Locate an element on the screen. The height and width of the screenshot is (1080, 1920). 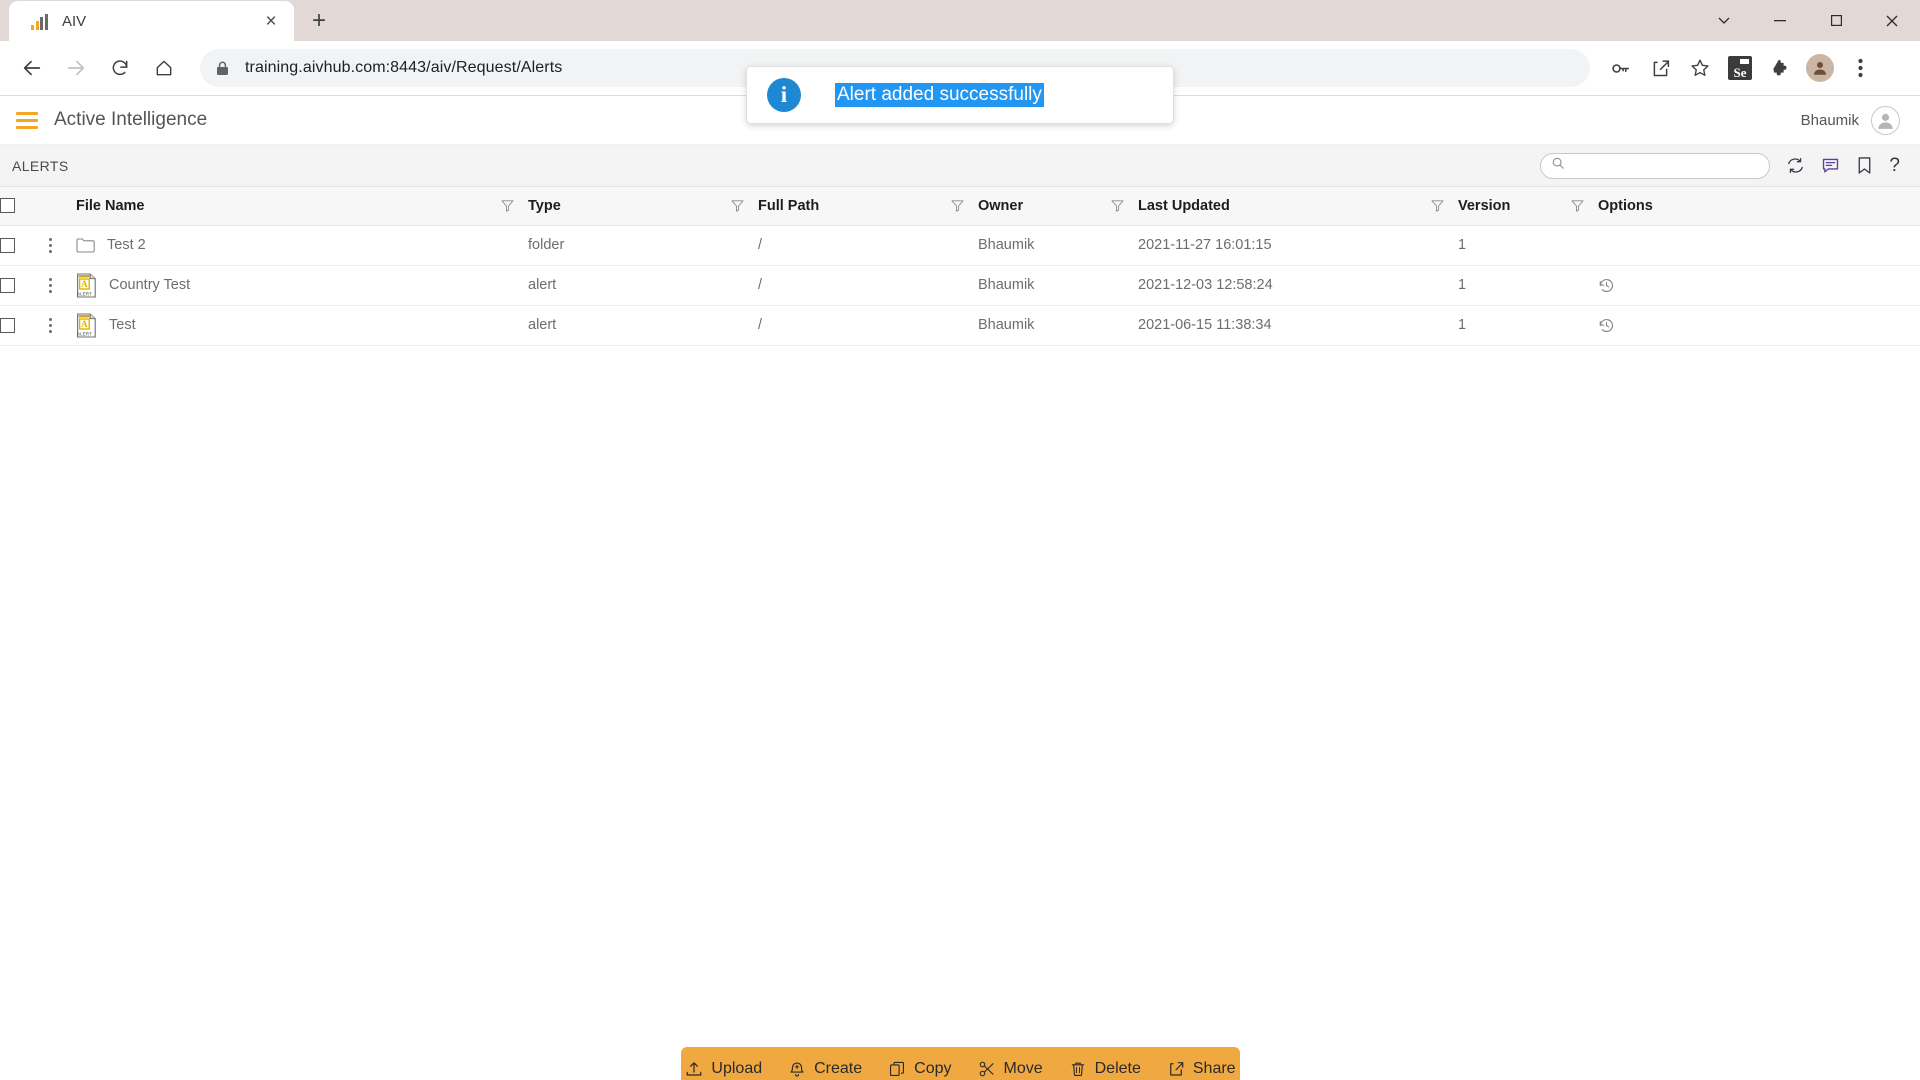
share-button: Share is located at coordinates (1201, 1069).